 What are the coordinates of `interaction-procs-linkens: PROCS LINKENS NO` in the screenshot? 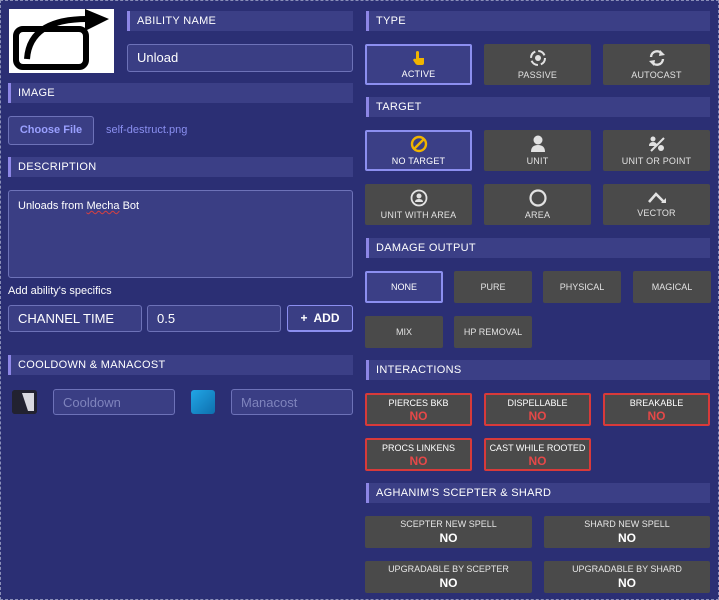 It's located at (418, 454).